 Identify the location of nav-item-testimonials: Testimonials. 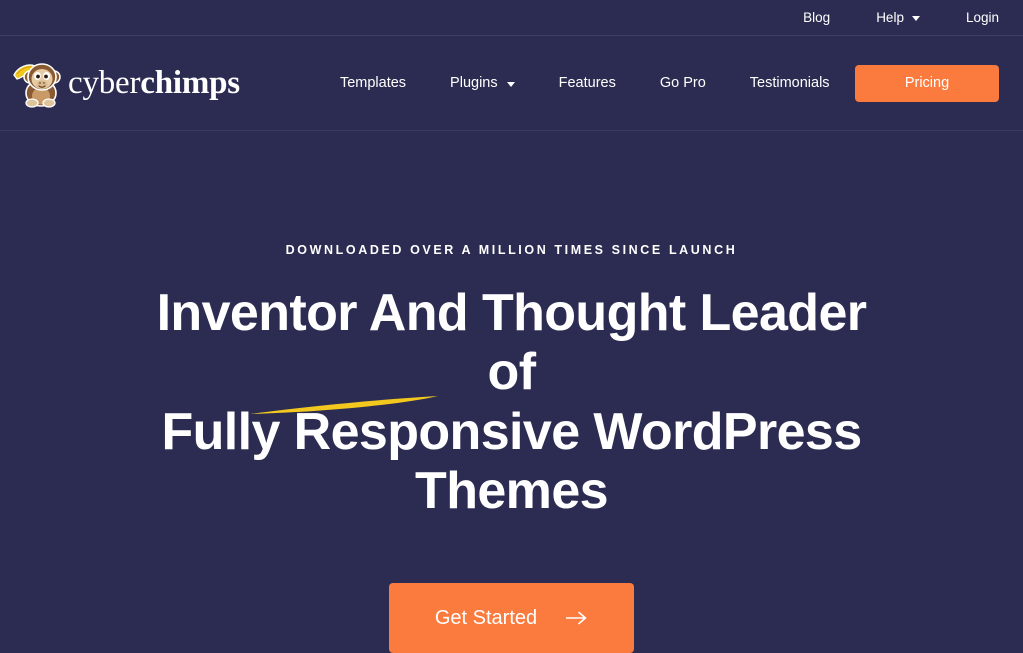
(790, 83).